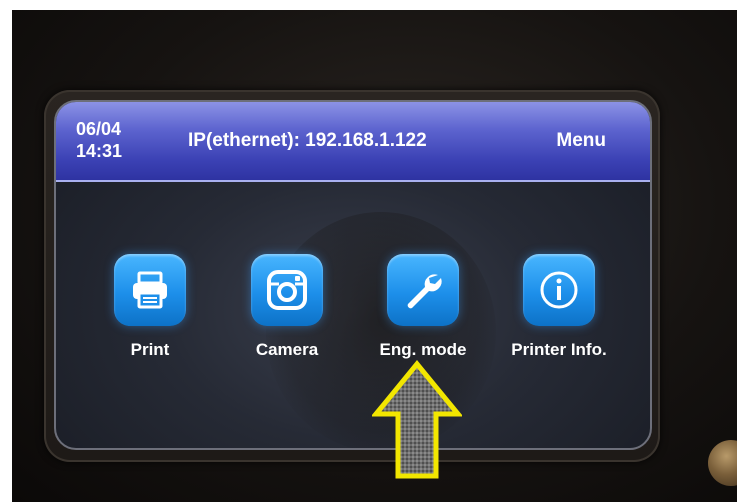  Describe the element at coordinates (150, 290) in the screenshot. I see `printer-icon` at that location.